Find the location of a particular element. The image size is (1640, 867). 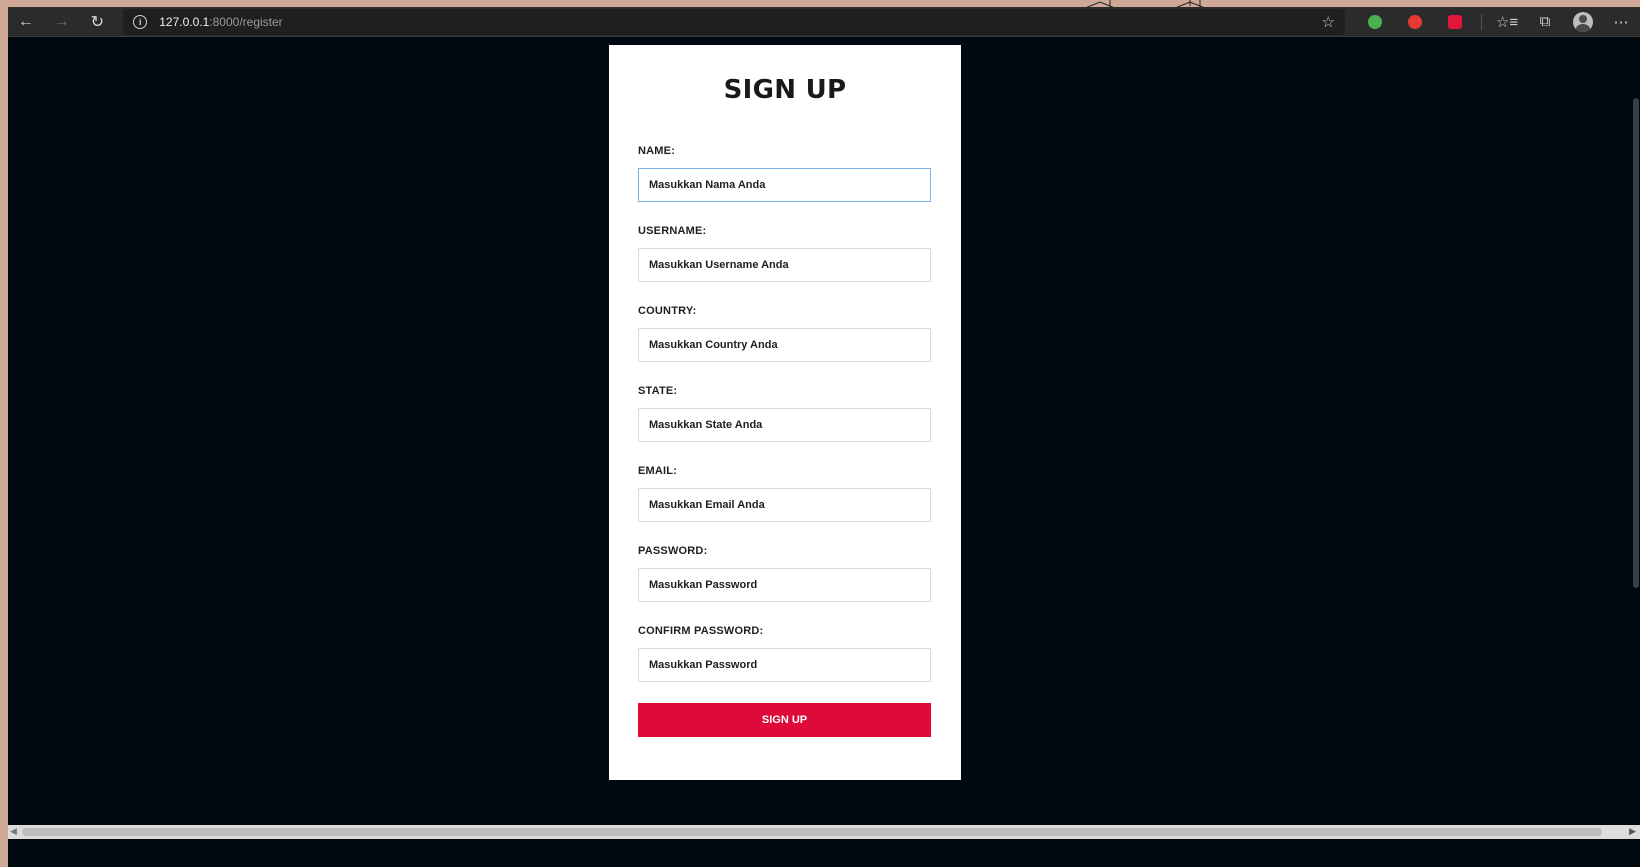

email-input is located at coordinates (784, 505).